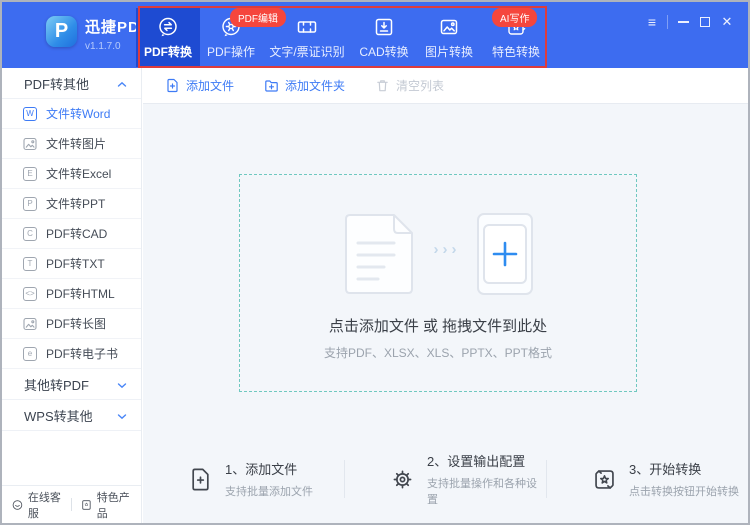  I want to click on step-title: 3、开始转换, so click(665, 469).